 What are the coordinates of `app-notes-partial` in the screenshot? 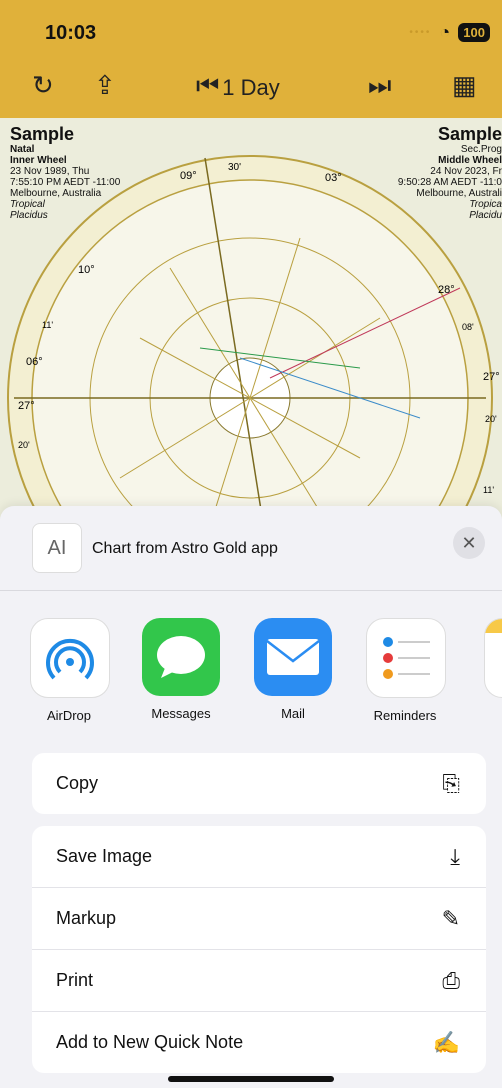 It's located at (493, 658).